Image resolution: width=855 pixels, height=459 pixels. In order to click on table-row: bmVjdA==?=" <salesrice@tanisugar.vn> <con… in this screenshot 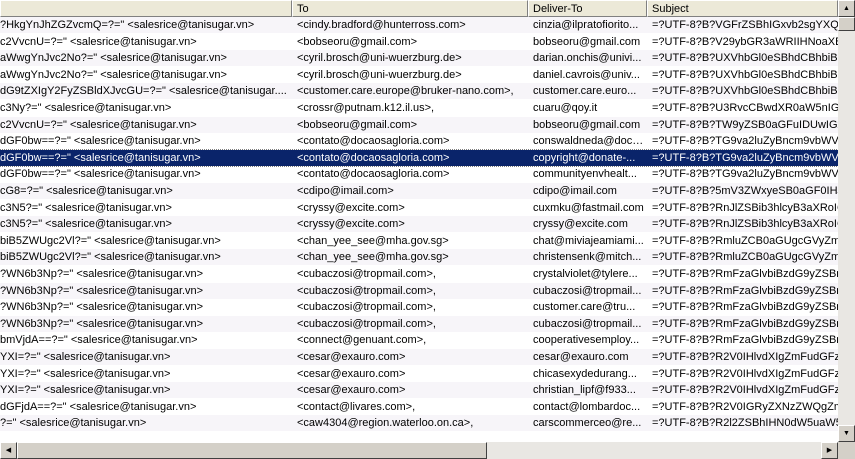, I will do `click(419, 340)`.